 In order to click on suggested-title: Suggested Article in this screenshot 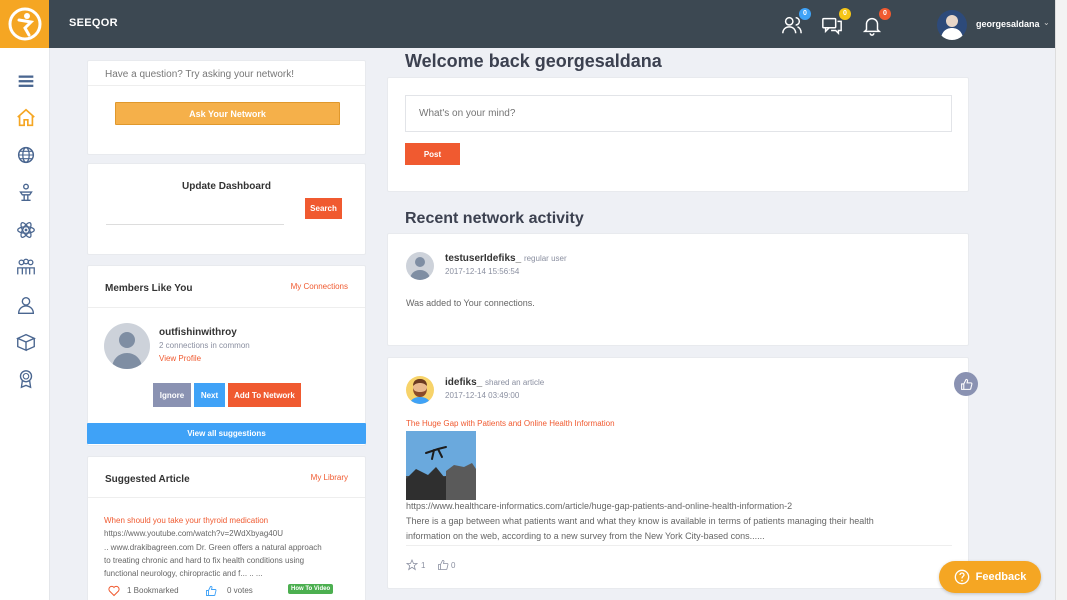, I will do `click(147, 479)`.